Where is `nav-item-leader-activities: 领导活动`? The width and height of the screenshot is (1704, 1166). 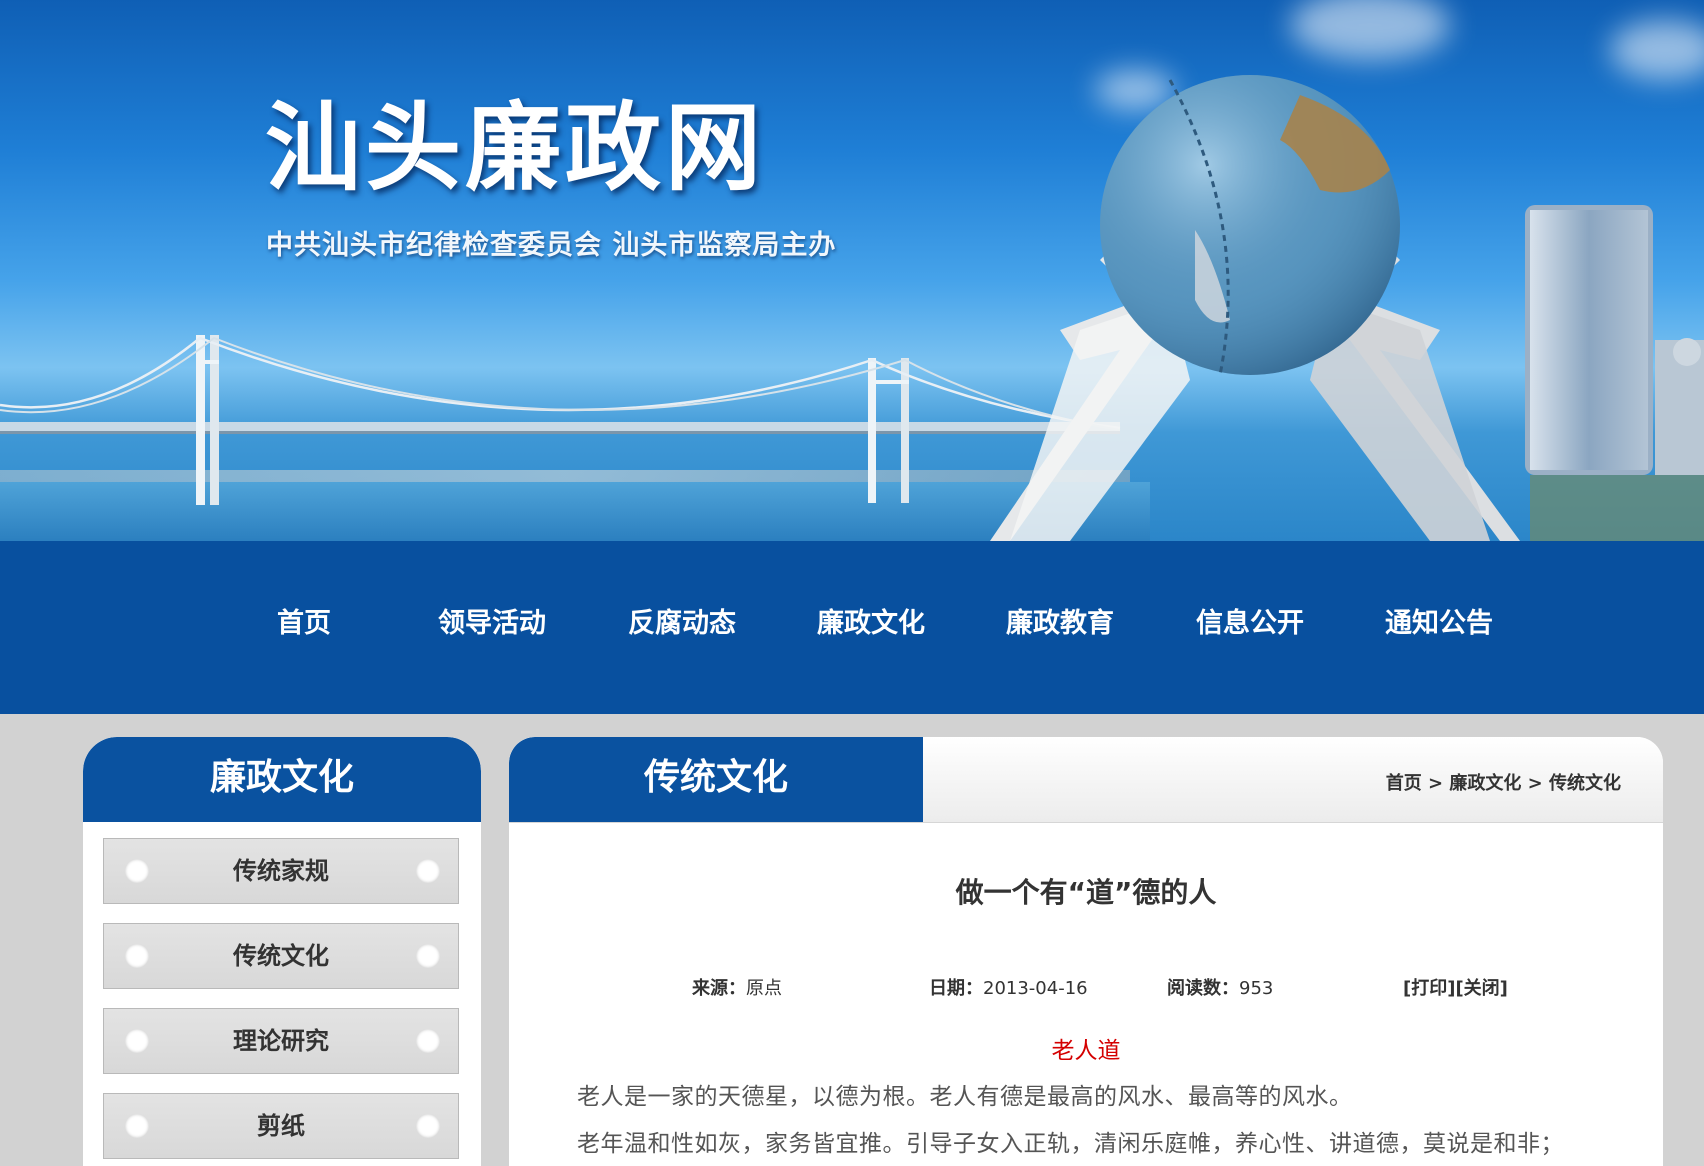 nav-item-leader-activities: 领导活动 is located at coordinates (492, 620).